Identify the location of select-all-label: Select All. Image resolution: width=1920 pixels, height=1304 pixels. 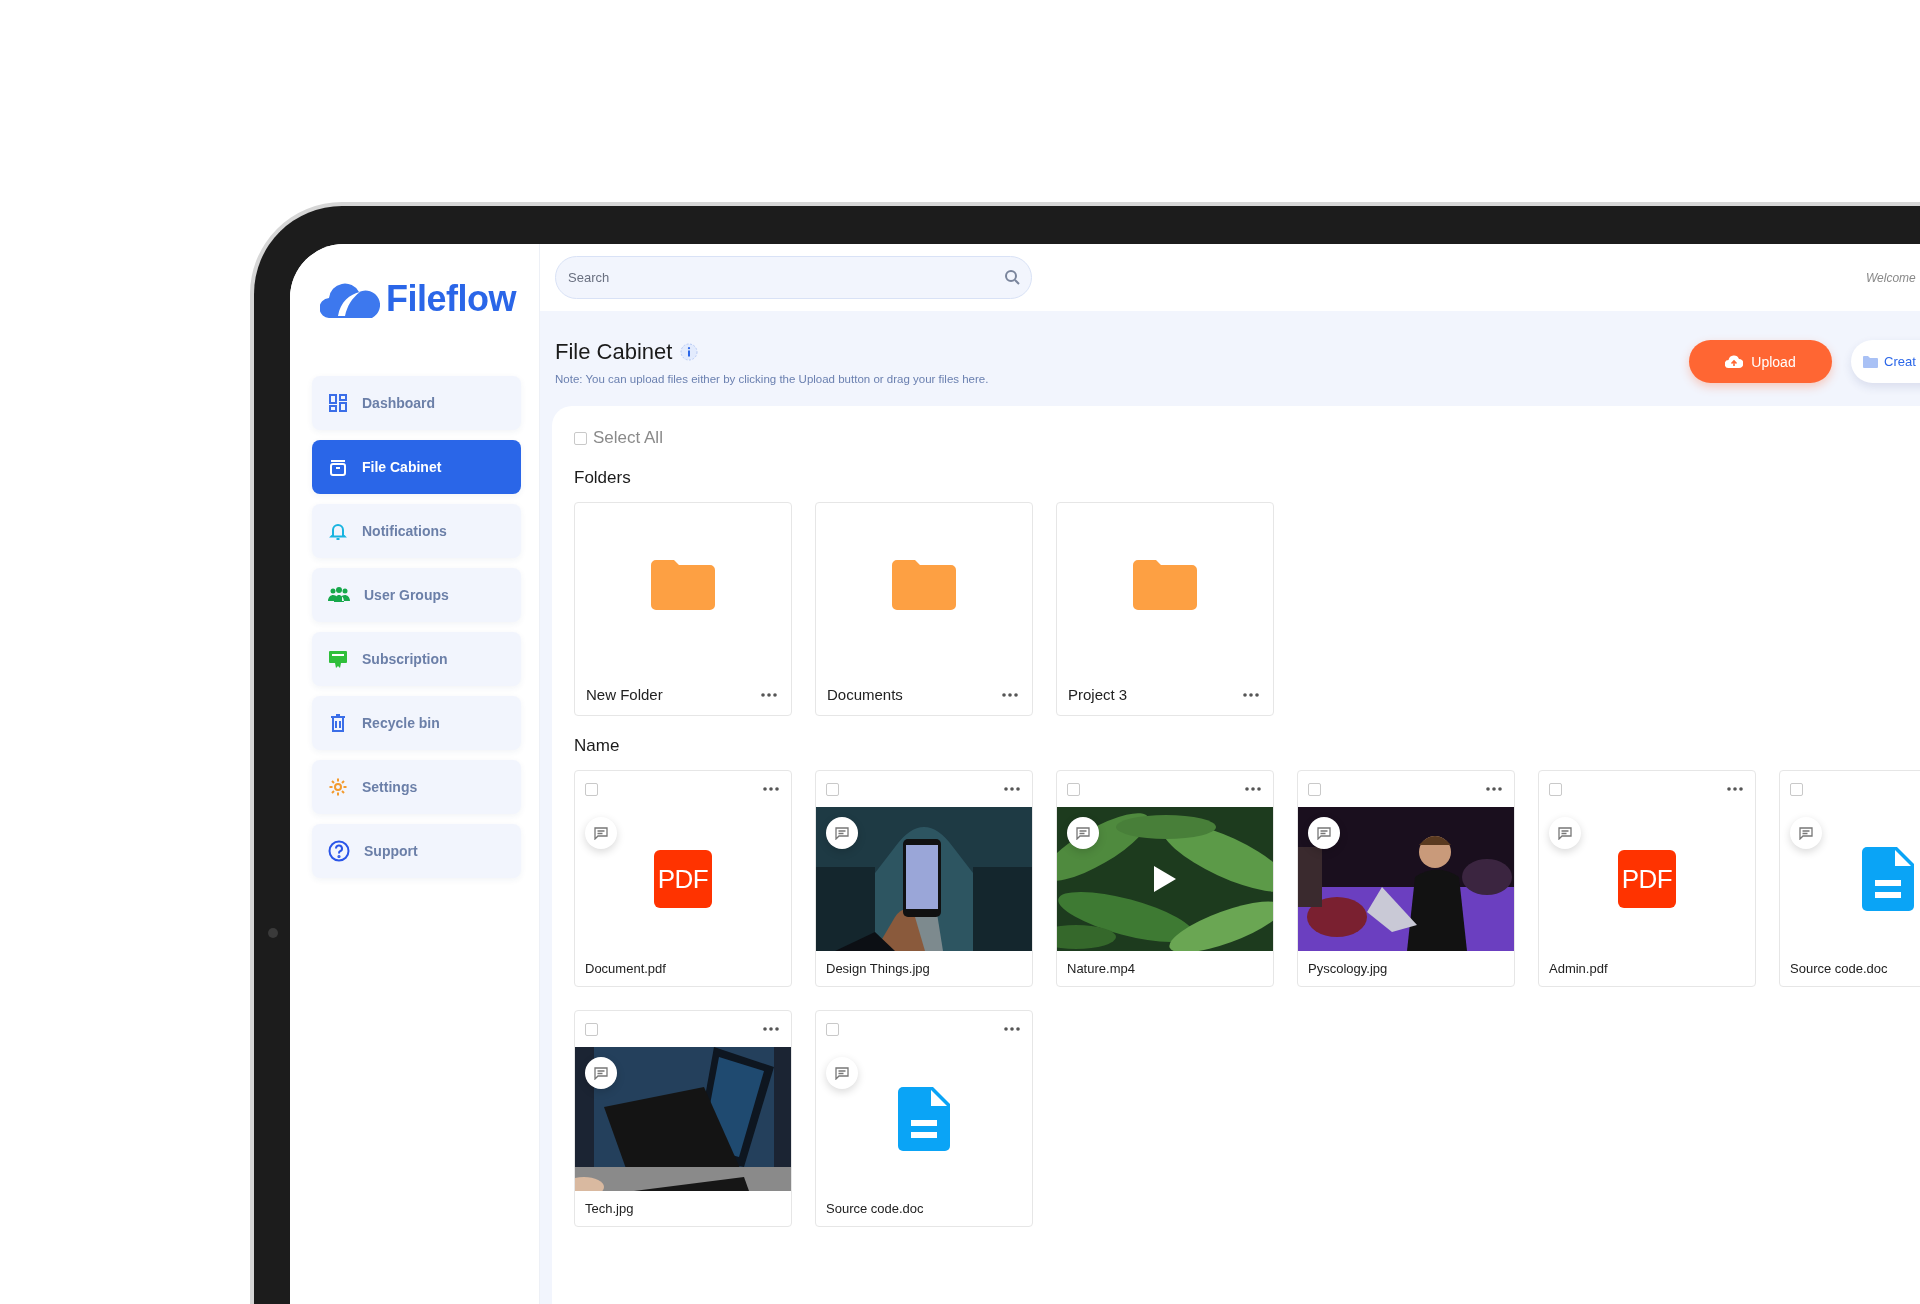
(628, 438).